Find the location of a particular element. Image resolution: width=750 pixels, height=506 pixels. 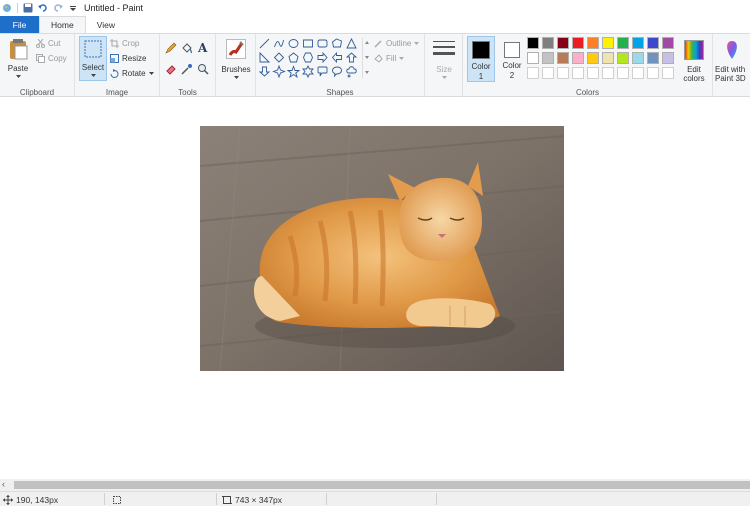

cursor-position-indicator: 190, 143px is located at coordinates (30, 499).